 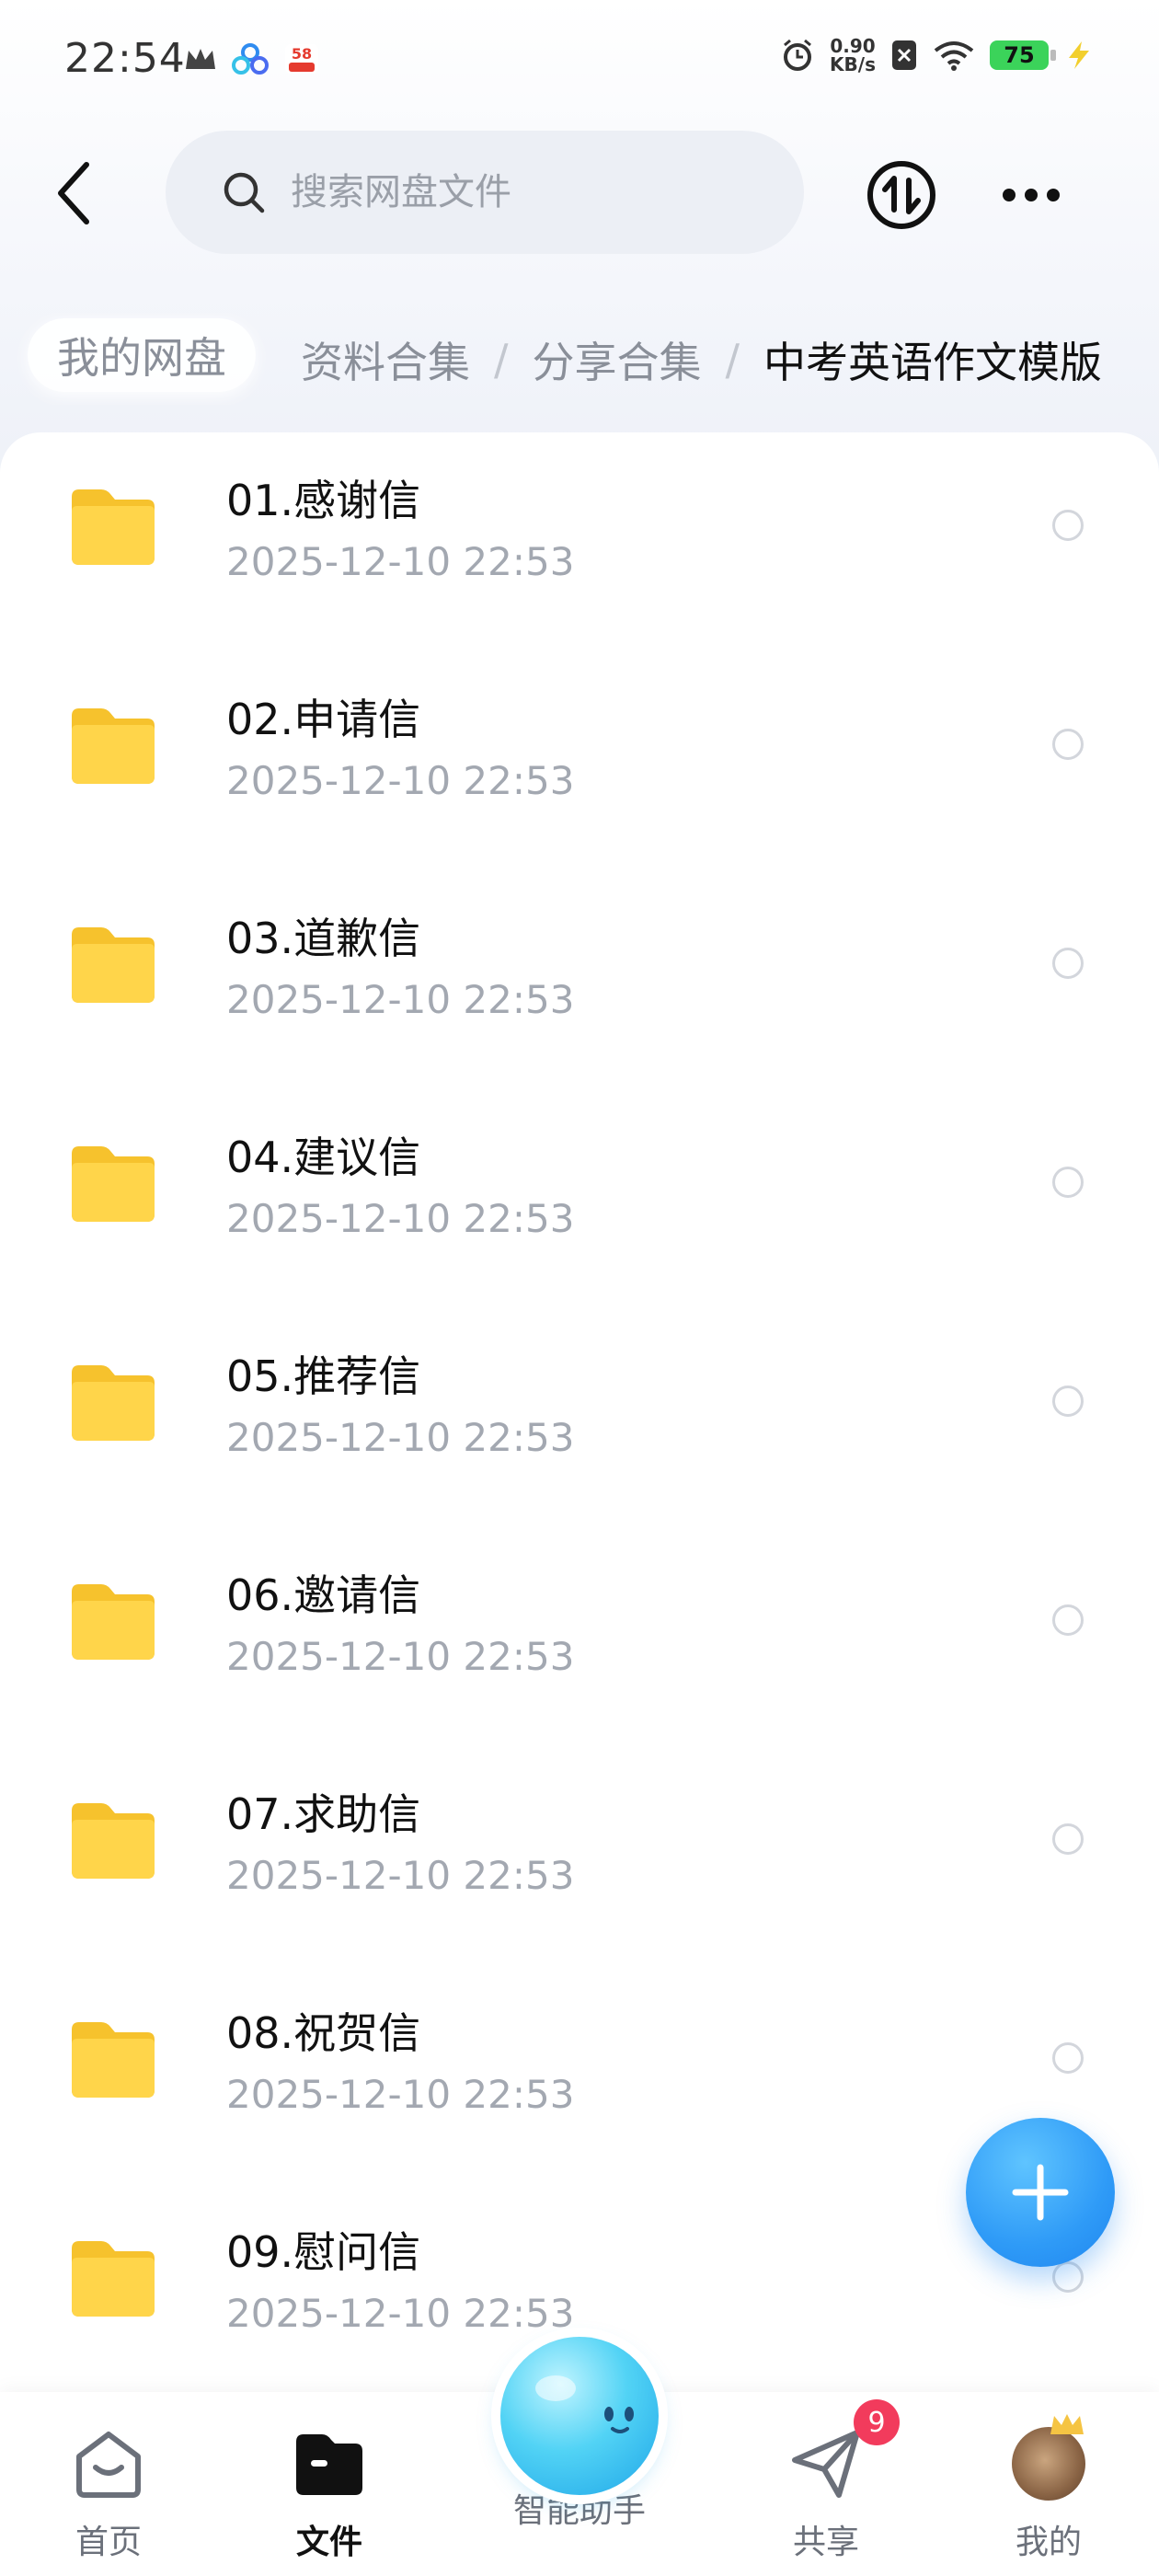 What do you see at coordinates (385, 359) in the screenshot?
I see `breadcrumb-item: 资料合集` at bounding box center [385, 359].